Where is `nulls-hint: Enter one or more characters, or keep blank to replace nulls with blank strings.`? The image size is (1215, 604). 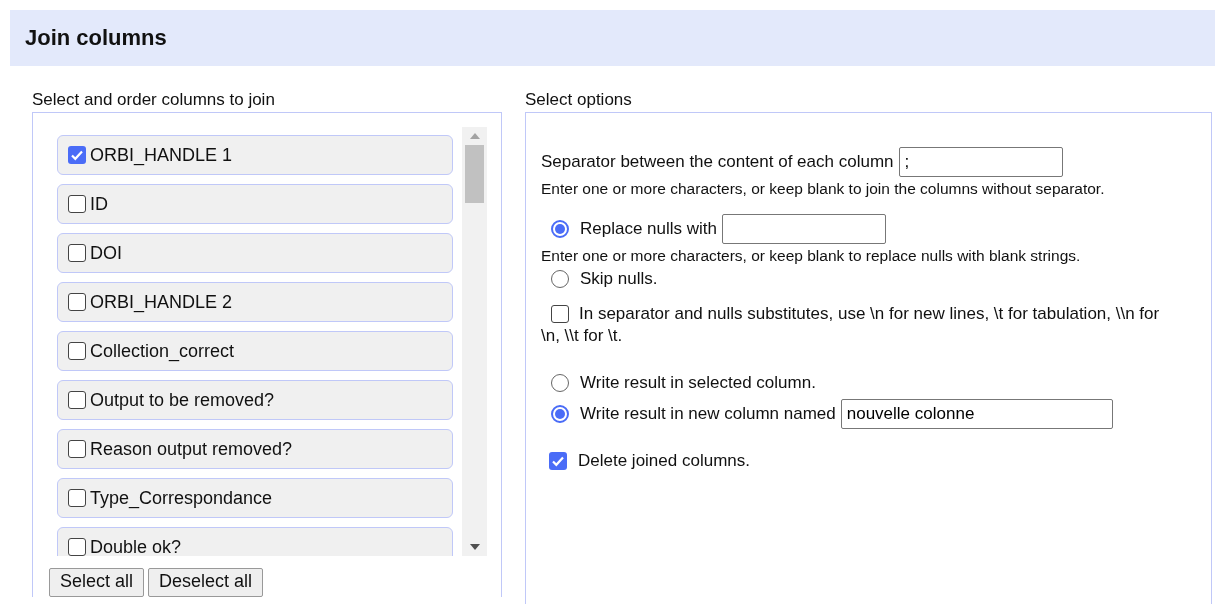
nulls-hint: Enter one or more characters, or keep blank to replace nulls with blank strings. is located at coordinates (811, 256).